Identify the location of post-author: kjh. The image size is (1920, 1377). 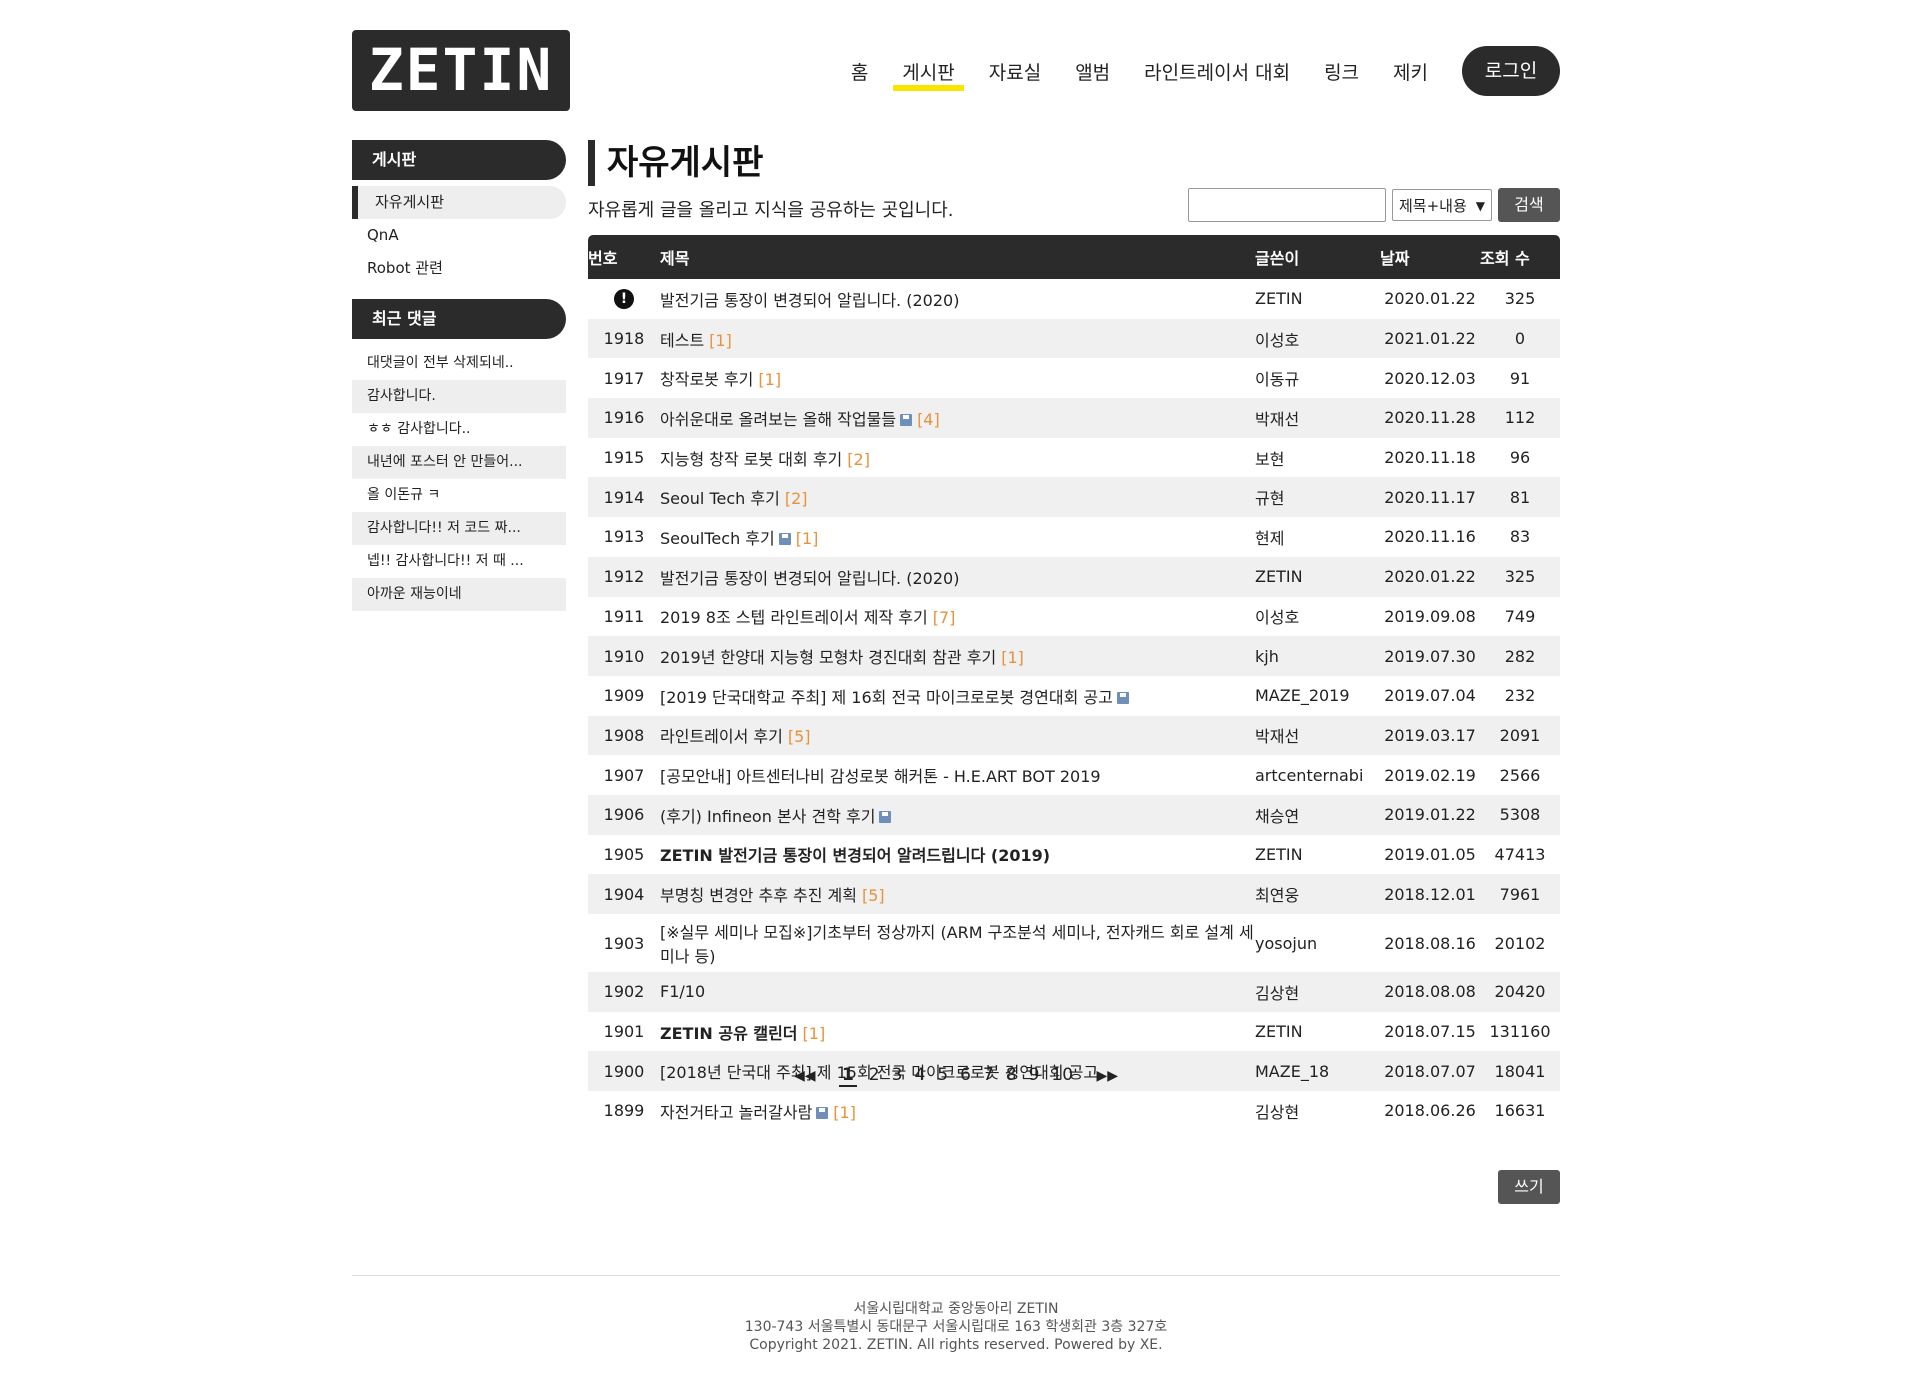
(1317, 656).